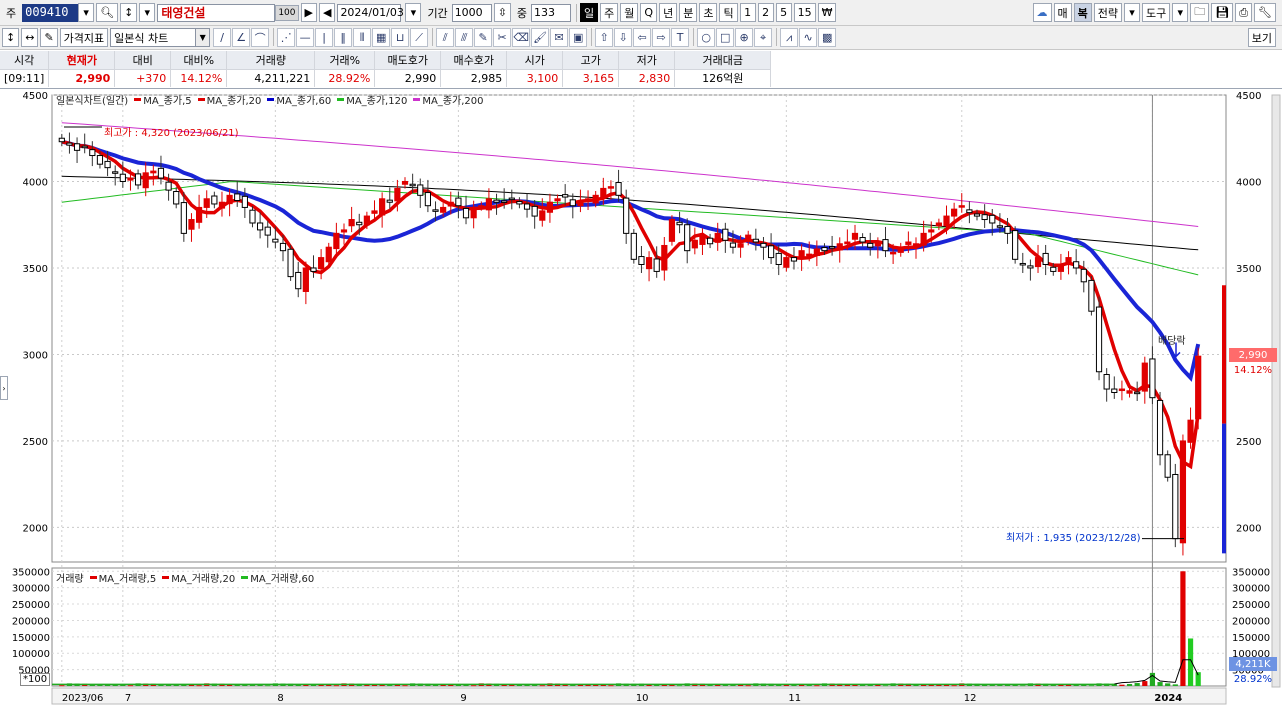  What do you see at coordinates (1082, 12) in the screenshot?
I see `compound-button: 복` at bounding box center [1082, 12].